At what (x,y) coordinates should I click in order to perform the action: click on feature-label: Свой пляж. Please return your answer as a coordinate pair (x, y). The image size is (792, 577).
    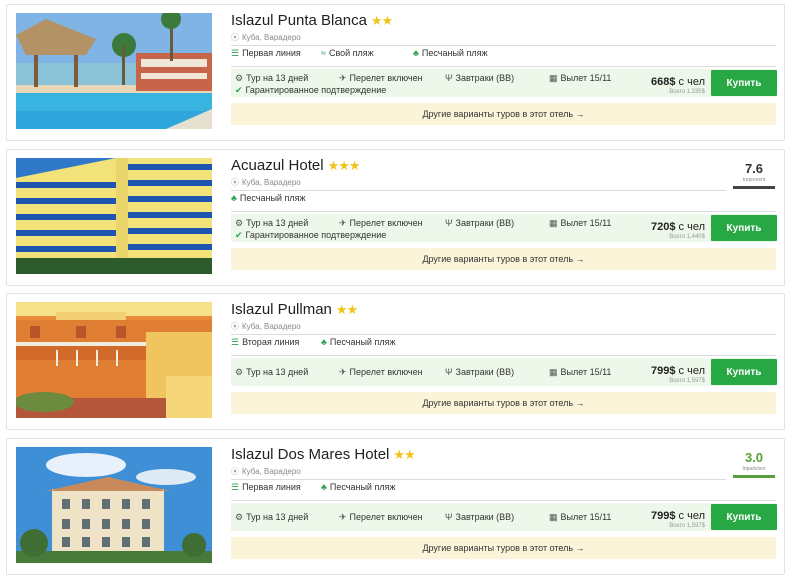
    Looking at the image, I should click on (351, 53).